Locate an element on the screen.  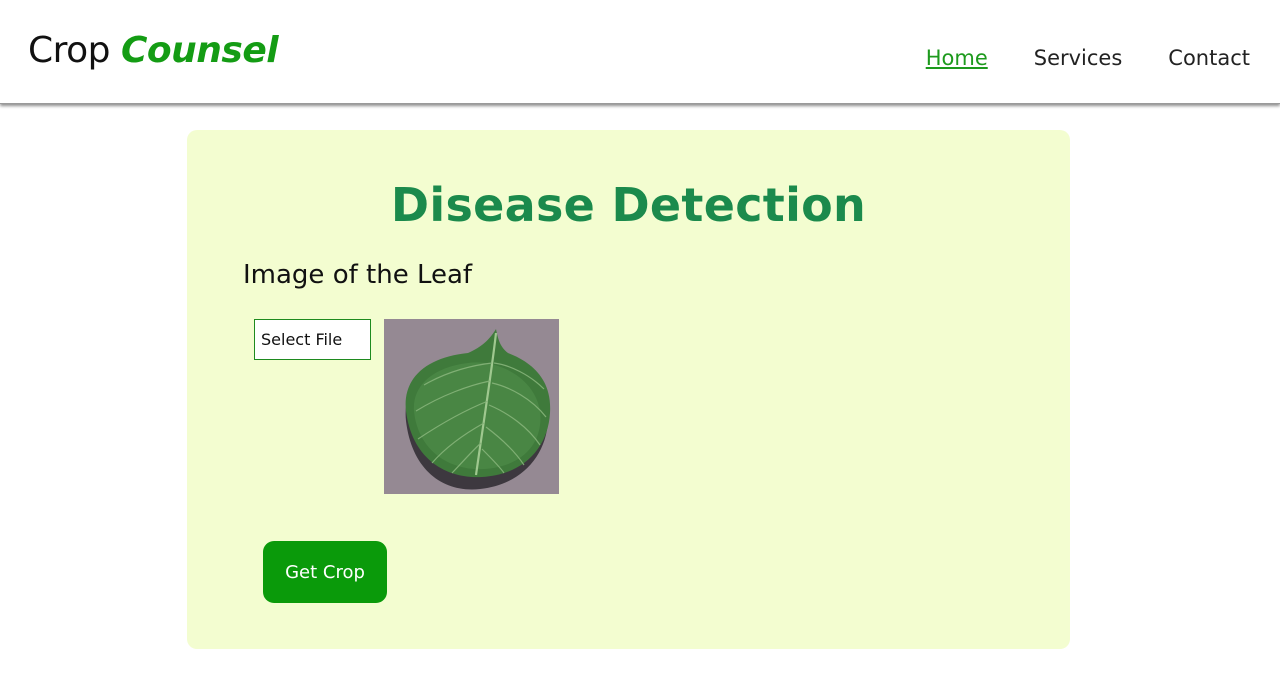
leaf-image-preview is located at coordinates (471, 406).